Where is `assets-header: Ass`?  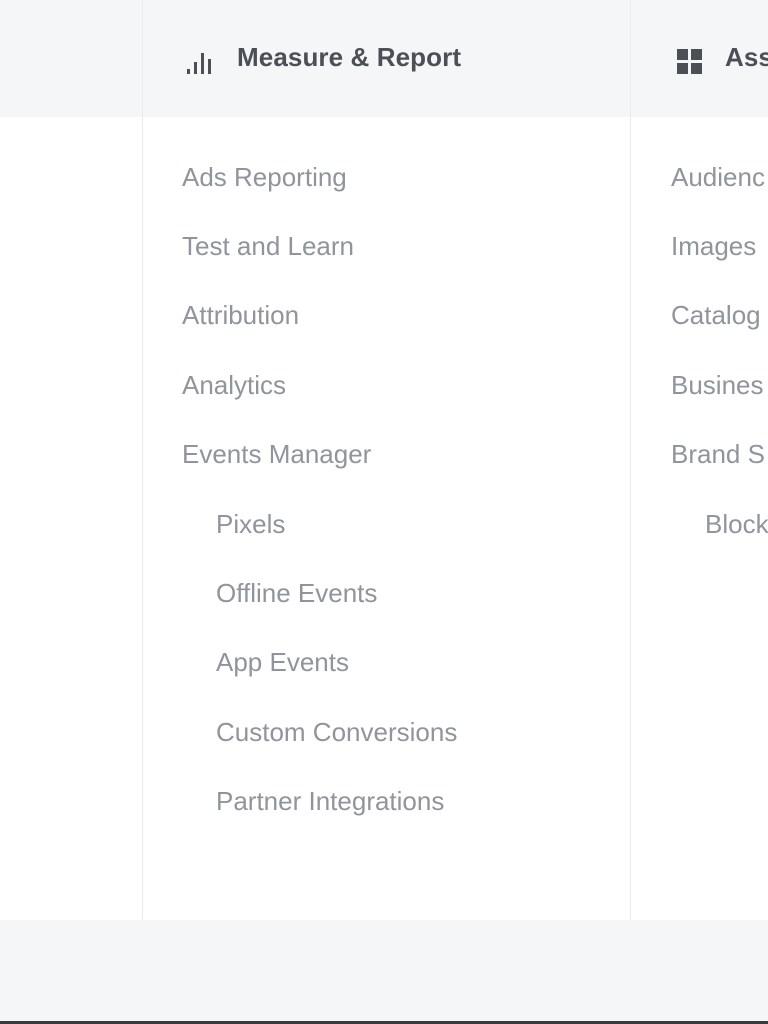 assets-header: Ass is located at coordinates (699, 58).